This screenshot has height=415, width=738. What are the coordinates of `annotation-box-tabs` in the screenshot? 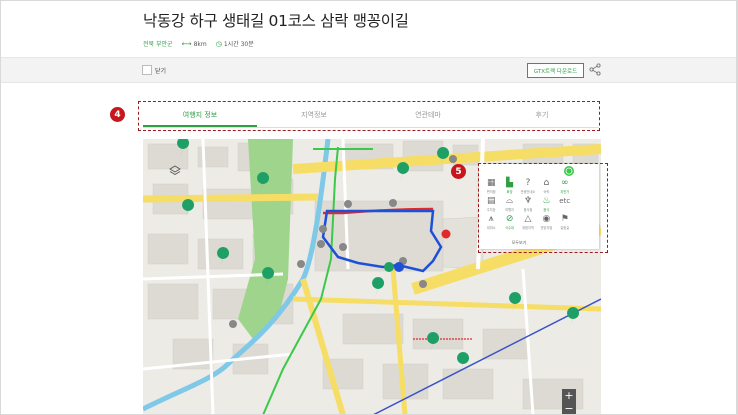 It's located at (369, 116).